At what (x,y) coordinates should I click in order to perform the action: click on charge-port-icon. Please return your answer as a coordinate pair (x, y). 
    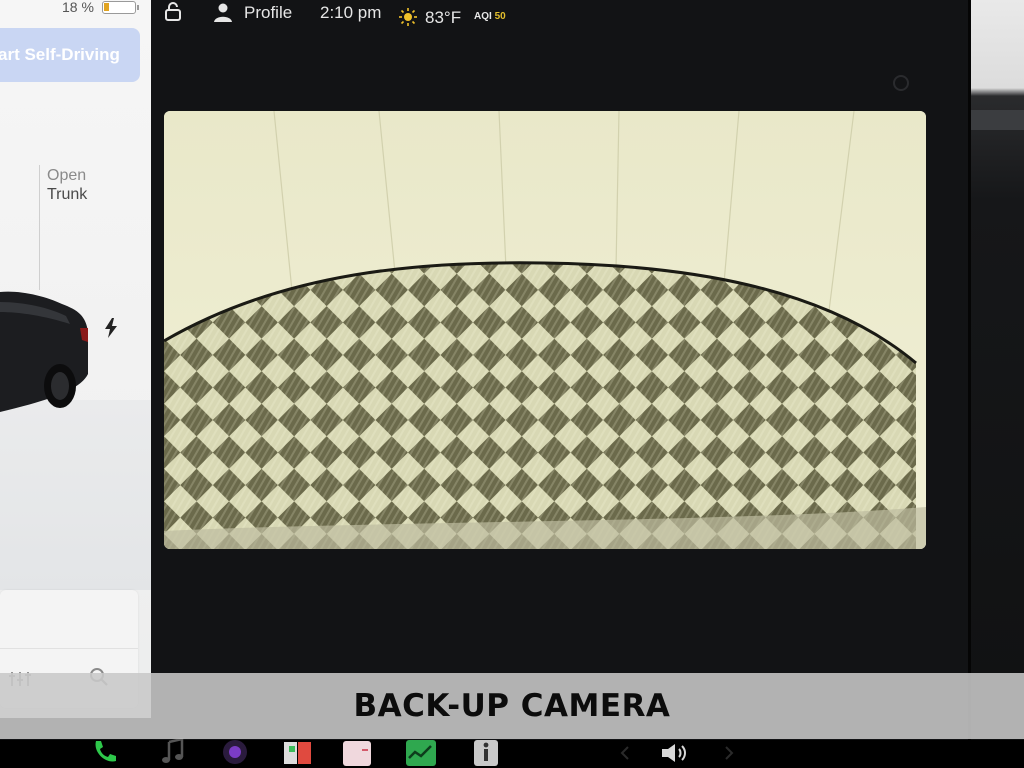
    Looking at the image, I should click on (111, 328).